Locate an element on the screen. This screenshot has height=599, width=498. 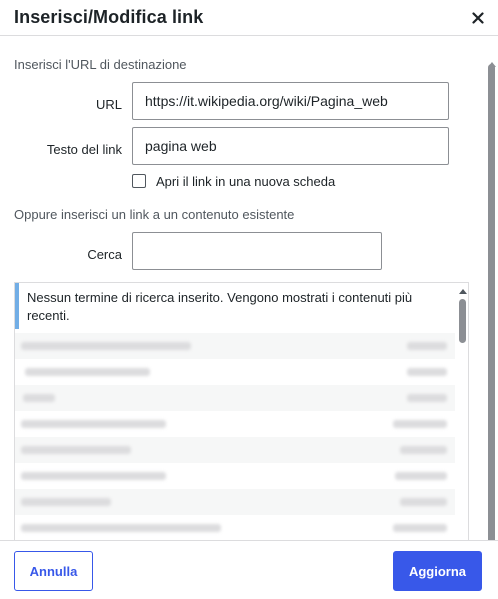
cancel-button: Annulla is located at coordinates (53, 571).